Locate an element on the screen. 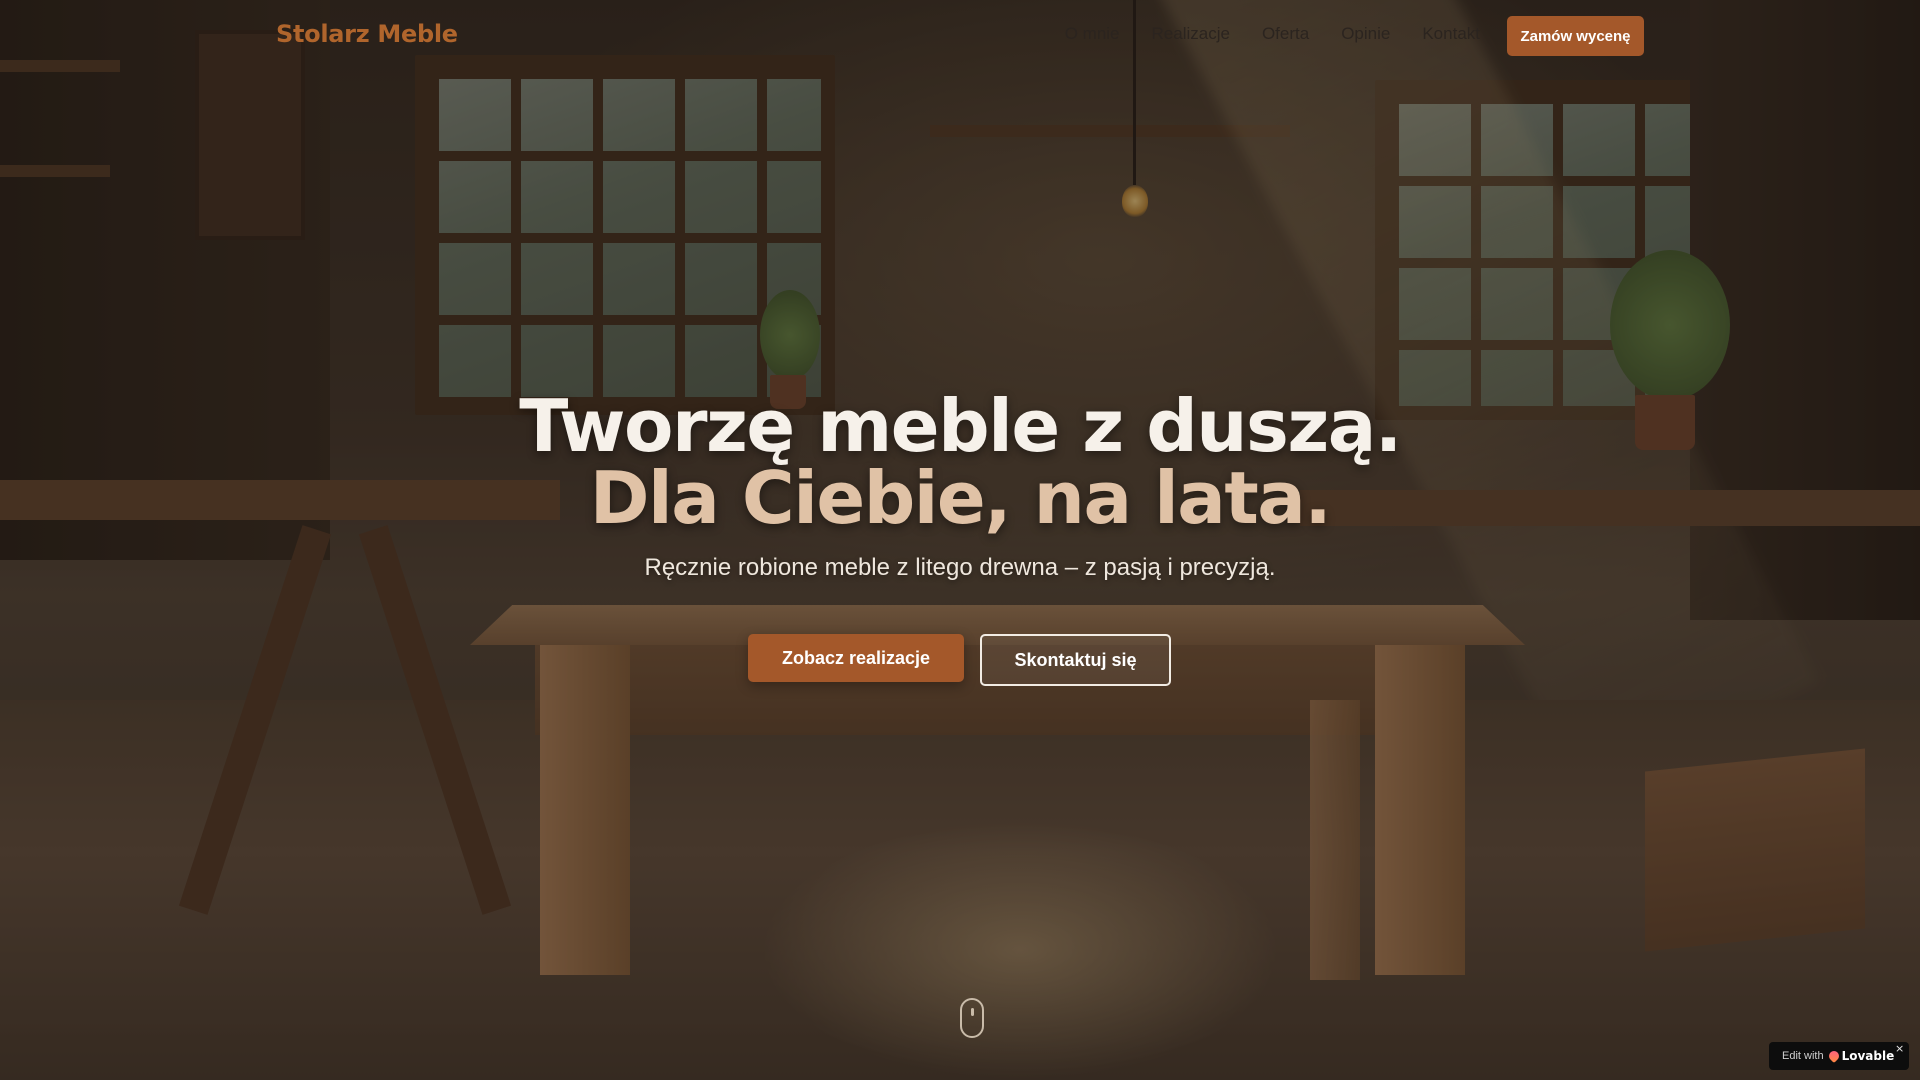 The width and height of the screenshot is (1920, 1080). nav-link-o-mnie: O mnie is located at coordinates (1092, 34).